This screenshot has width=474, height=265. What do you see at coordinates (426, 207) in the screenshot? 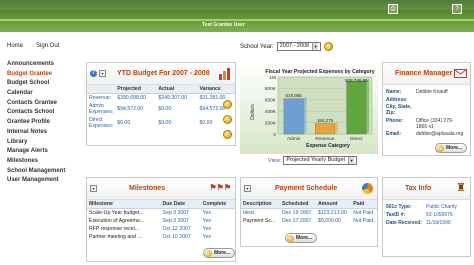
I see `tax-row: 501c Type: Public Charity` at bounding box center [426, 207].